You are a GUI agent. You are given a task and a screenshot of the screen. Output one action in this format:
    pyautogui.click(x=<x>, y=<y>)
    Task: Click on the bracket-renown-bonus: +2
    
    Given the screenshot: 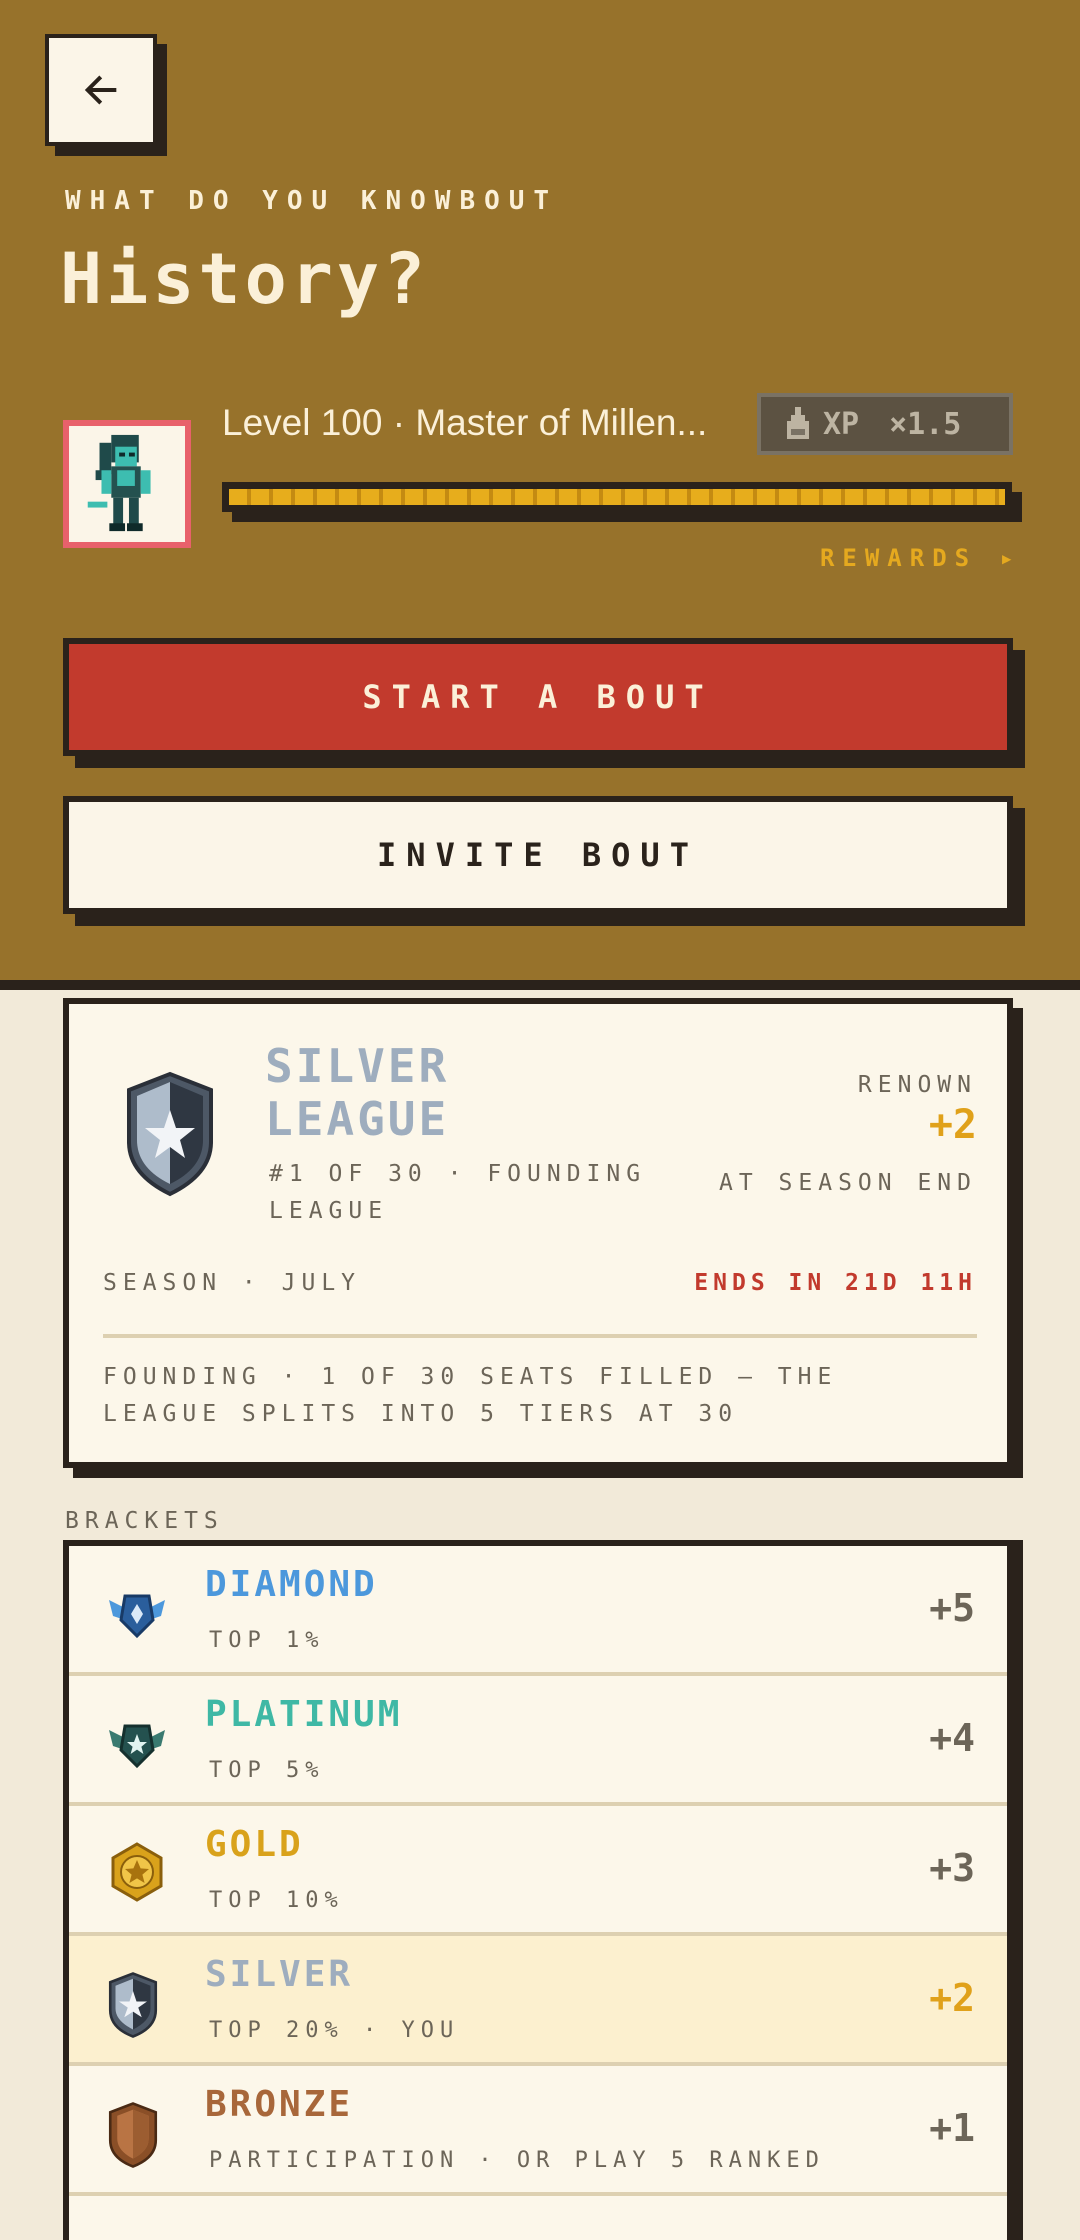 What is the action you would take?
    pyautogui.click(x=952, y=1998)
    